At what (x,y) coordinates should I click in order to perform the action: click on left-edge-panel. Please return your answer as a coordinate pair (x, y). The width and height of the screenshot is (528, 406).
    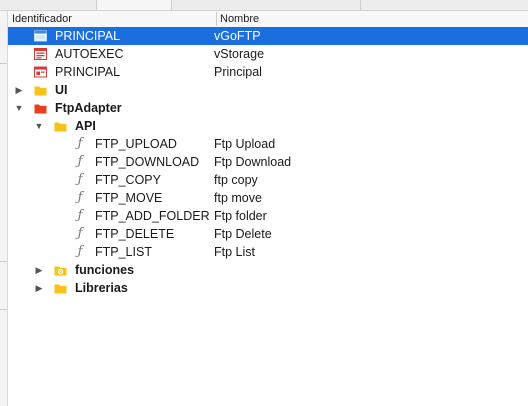
    Looking at the image, I should click on (4, 208).